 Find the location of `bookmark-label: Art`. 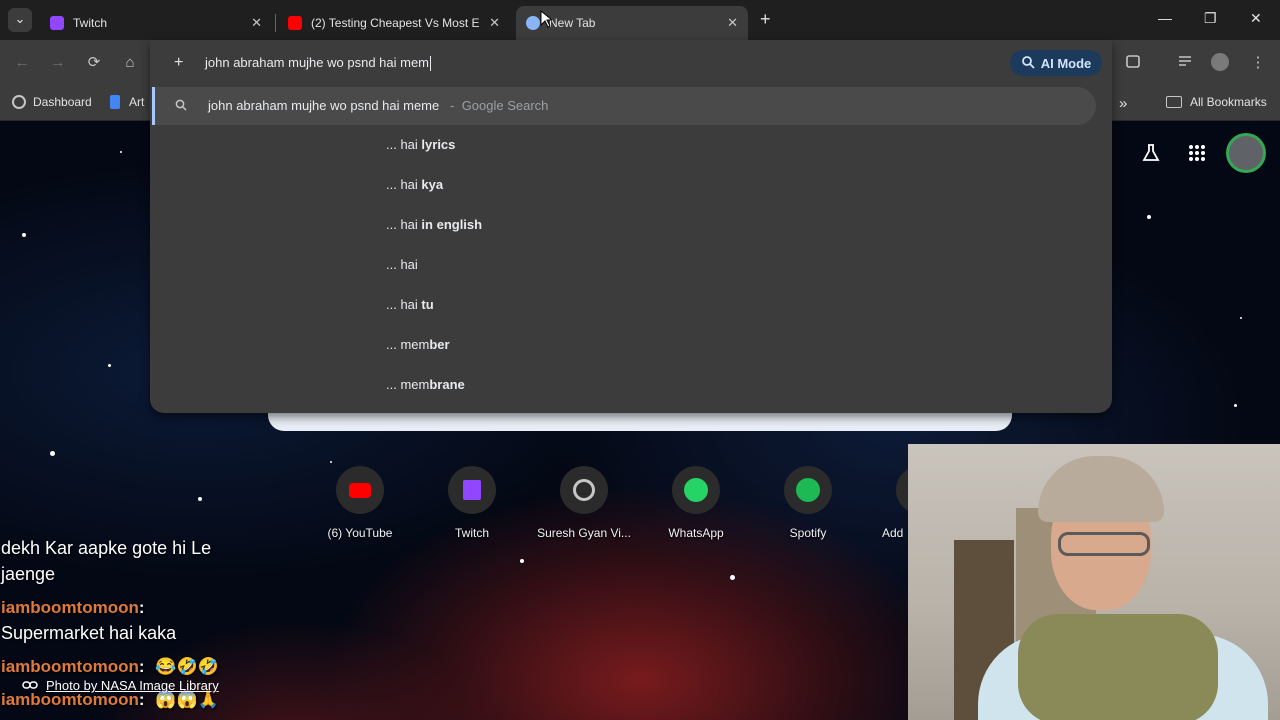

bookmark-label: Art is located at coordinates (137, 102).